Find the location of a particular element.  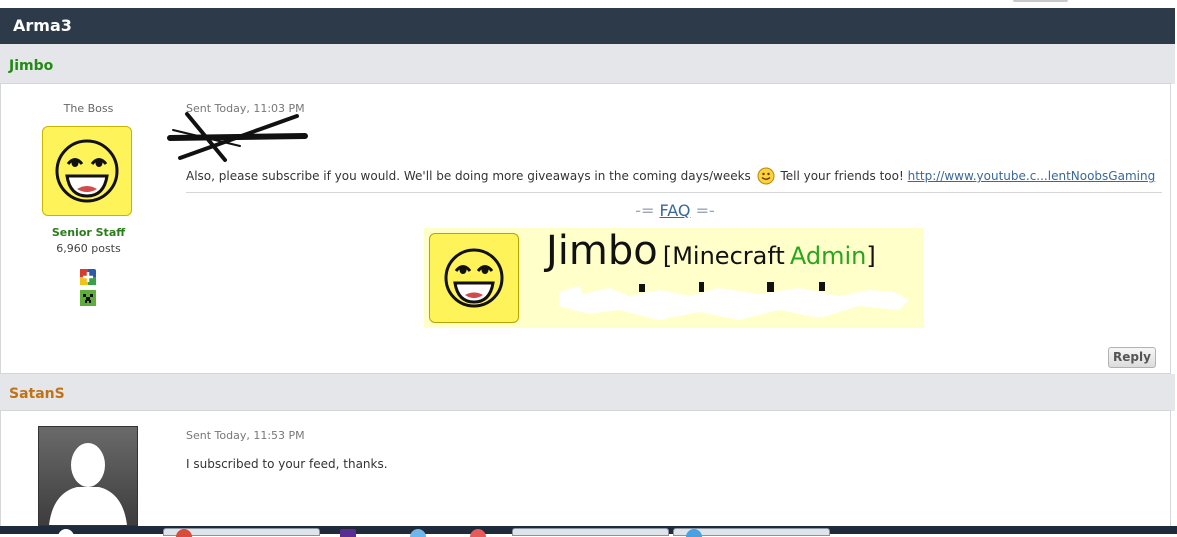

faq-right-marker: =- is located at coordinates (705, 210).